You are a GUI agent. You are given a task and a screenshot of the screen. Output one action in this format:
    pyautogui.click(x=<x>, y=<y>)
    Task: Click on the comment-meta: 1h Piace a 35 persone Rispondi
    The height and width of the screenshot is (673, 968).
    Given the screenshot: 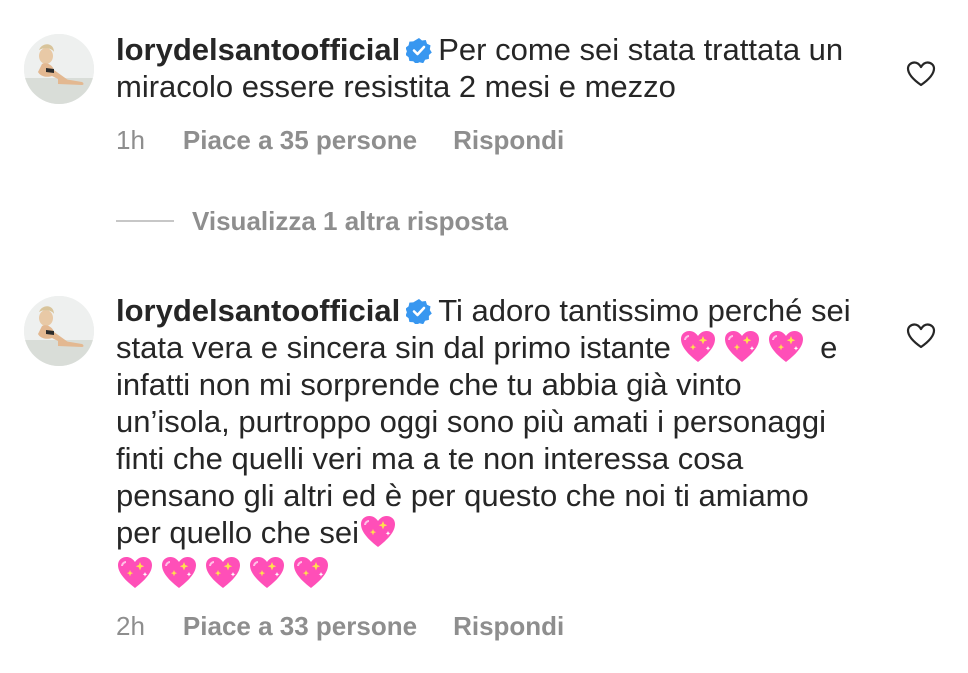 What is the action you would take?
    pyautogui.click(x=358, y=140)
    